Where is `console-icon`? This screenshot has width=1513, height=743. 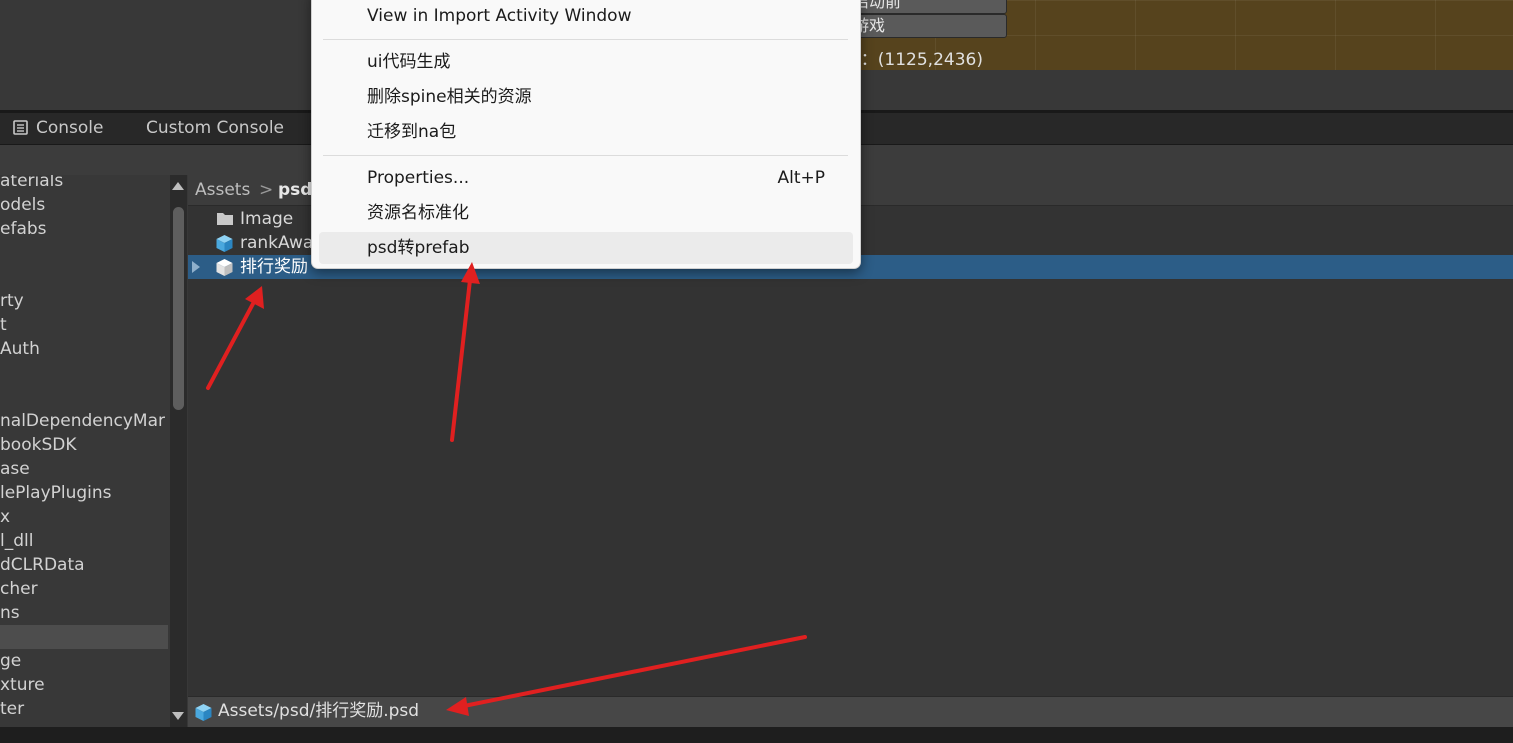
console-icon is located at coordinates (20, 127).